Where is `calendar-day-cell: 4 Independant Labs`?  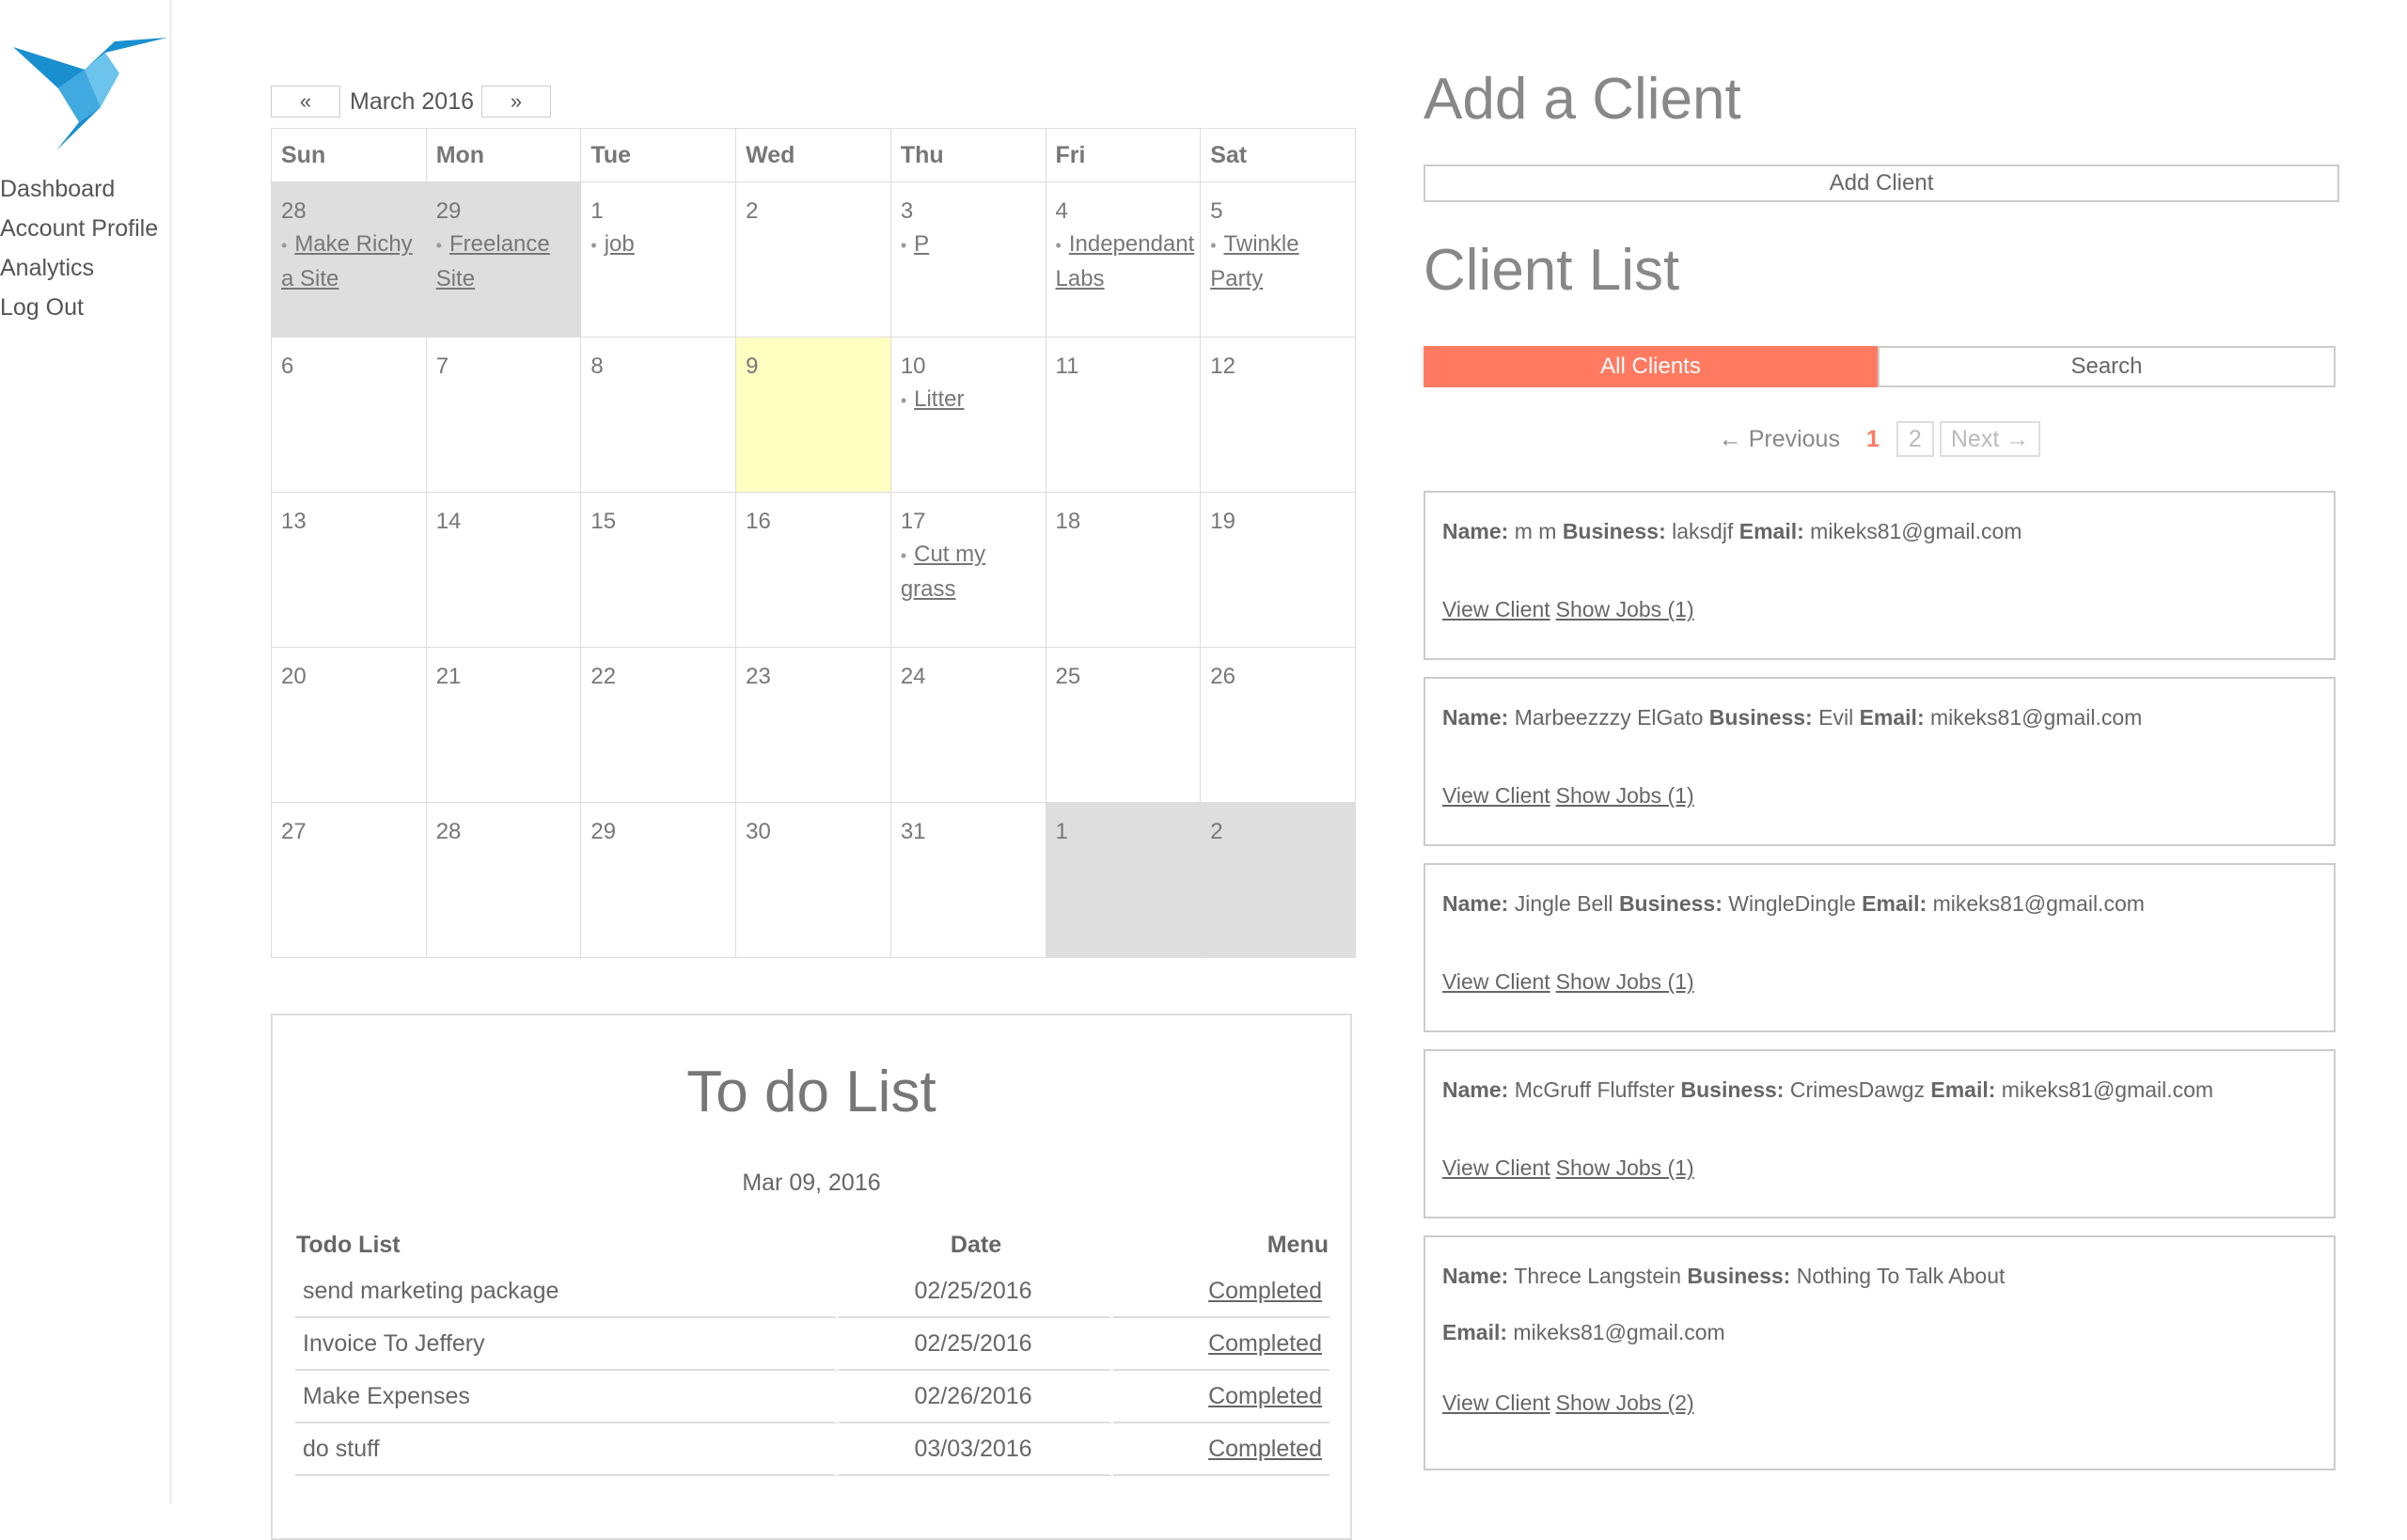
calendar-day-cell: 4 Independant Labs is located at coordinates (1123, 260).